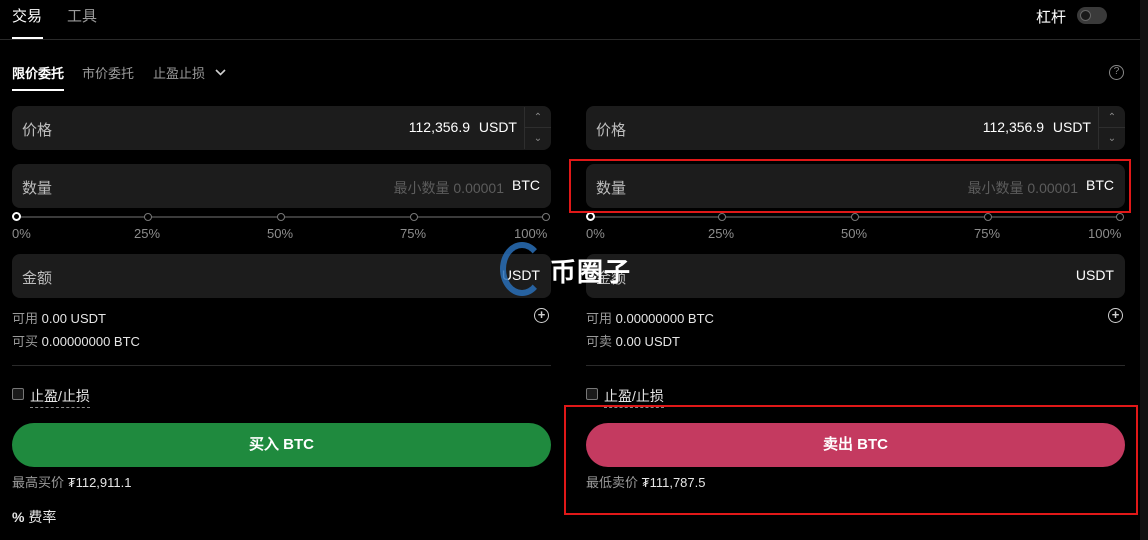  What do you see at coordinates (599, 341) in the screenshot?
I see `sell-max-label: 可卖` at bounding box center [599, 341].